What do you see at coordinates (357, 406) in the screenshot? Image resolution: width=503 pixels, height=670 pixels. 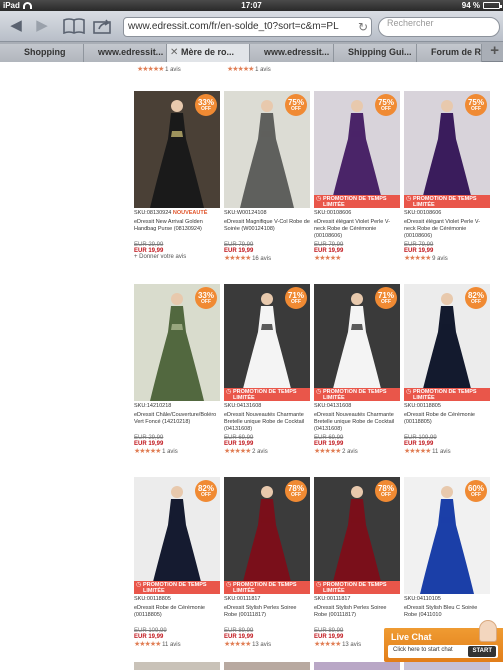 I see `product-sku-line: SKU:04131608` at bounding box center [357, 406].